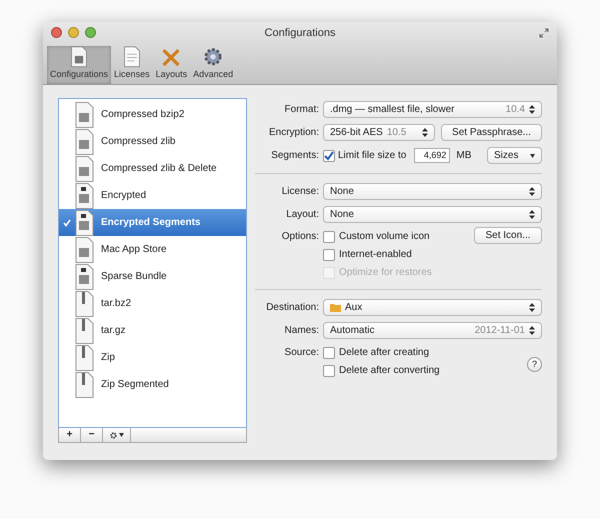  Describe the element at coordinates (393, 110) in the screenshot. I see `popup-value: .dmg — smallest file, slower` at that location.